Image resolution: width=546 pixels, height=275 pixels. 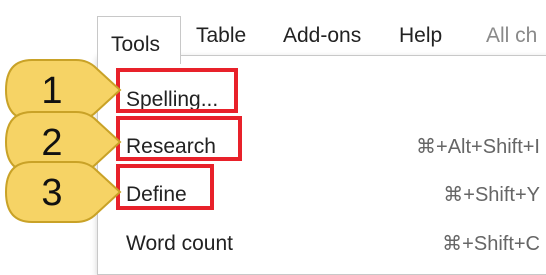 What do you see at coordinates (512, 35) in the screenshot?
I see `all-changes-status: All ch` at bounding box center [512, 35].